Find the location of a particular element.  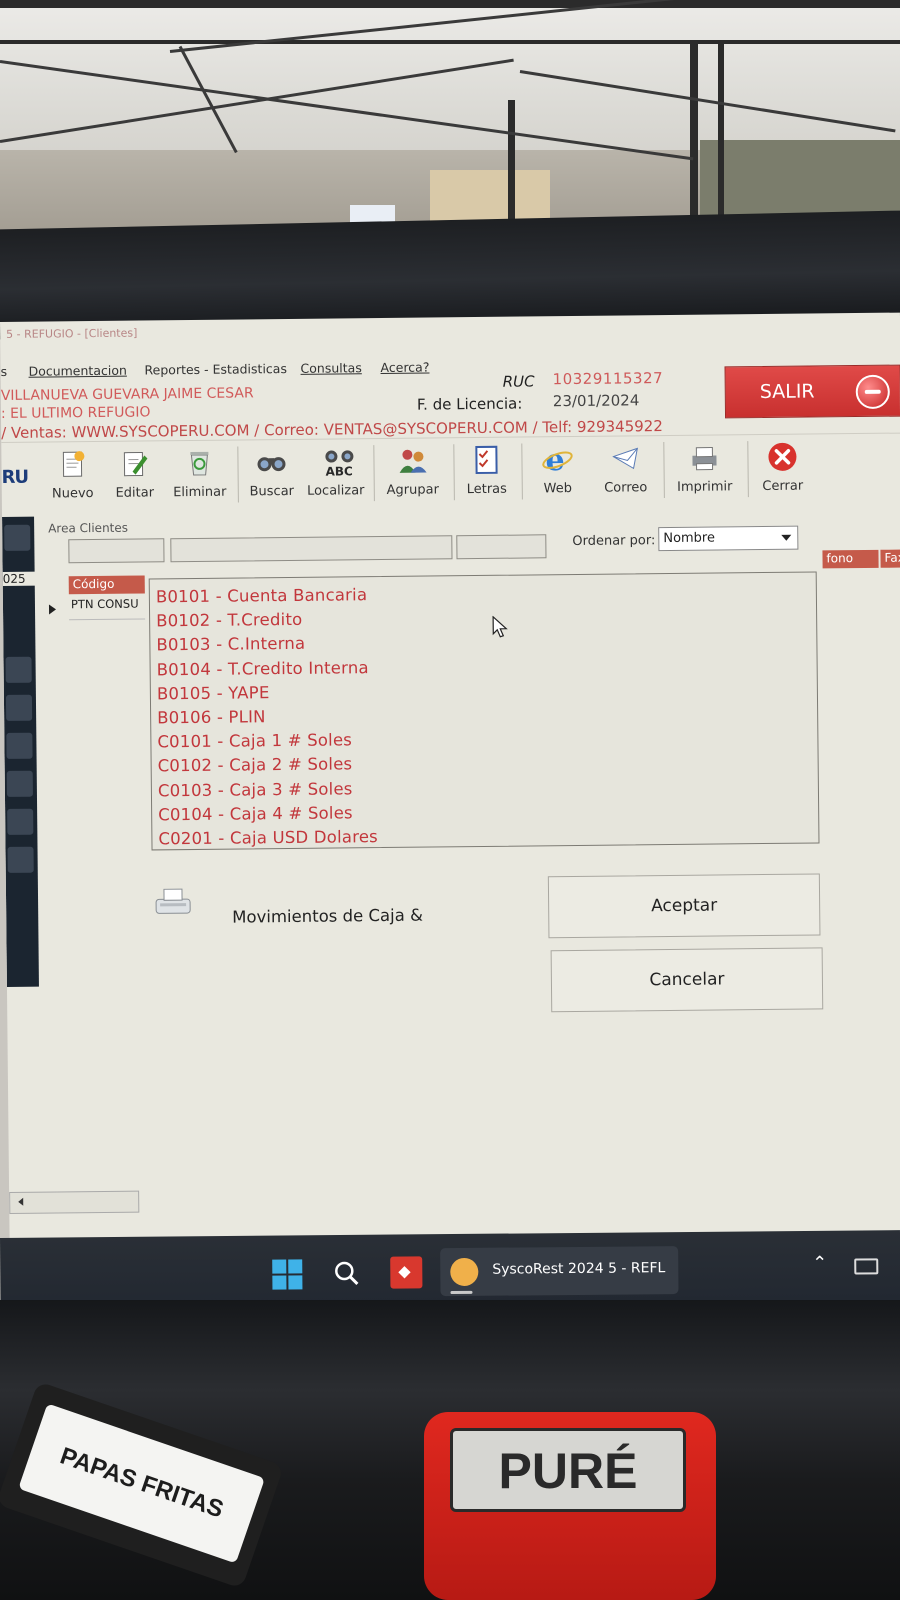

recycle-bin-icon is located at coordinates (199, 463).